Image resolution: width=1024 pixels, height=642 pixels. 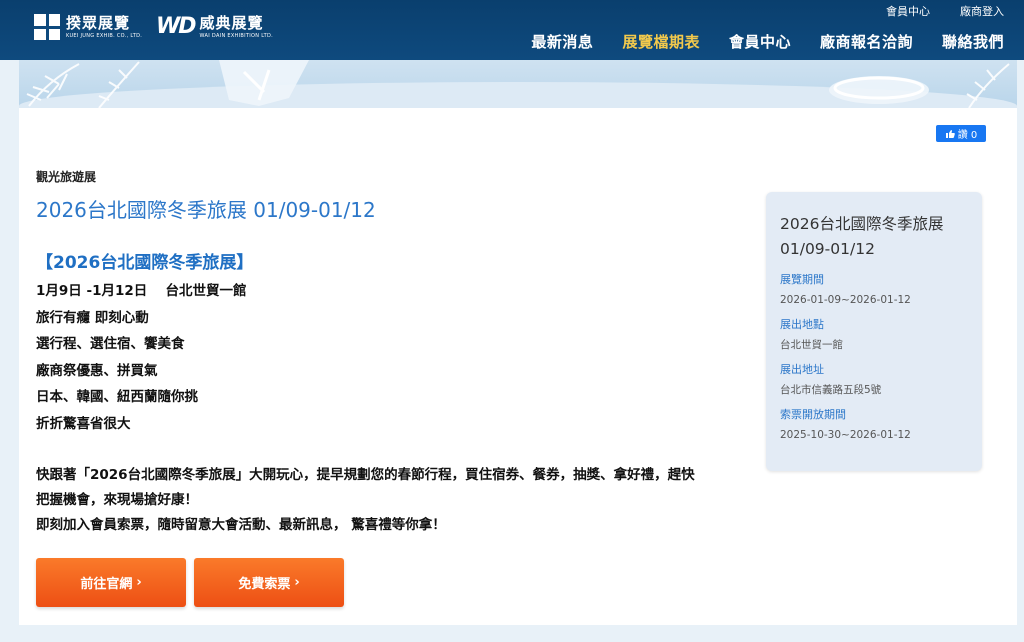 I want to click on info-item-ticket-period: 索票開放期間 2025-10-30~2026-01-12, so click(x=874, y=425).